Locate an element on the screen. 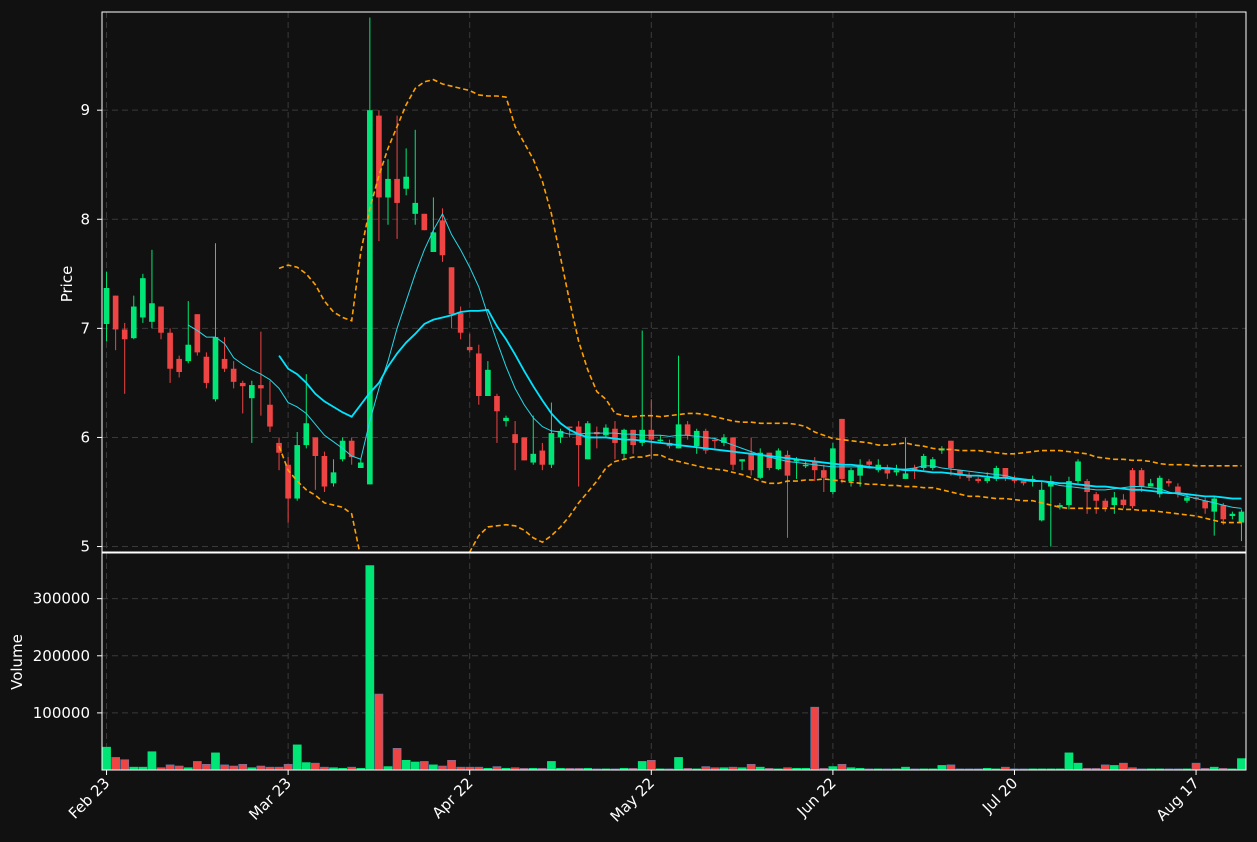 The image size is (1257, 842). price-tick-label: 9 is located at coordinates (85, 110).